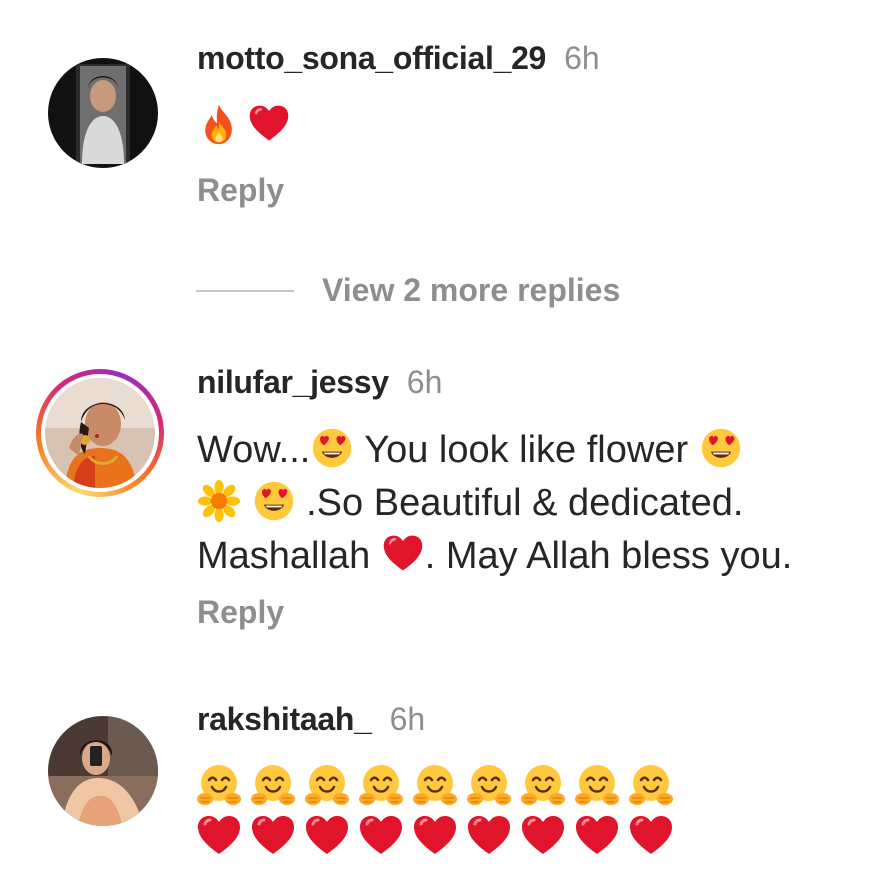  I want to click on hug-emoji-row, so click(435, 786).